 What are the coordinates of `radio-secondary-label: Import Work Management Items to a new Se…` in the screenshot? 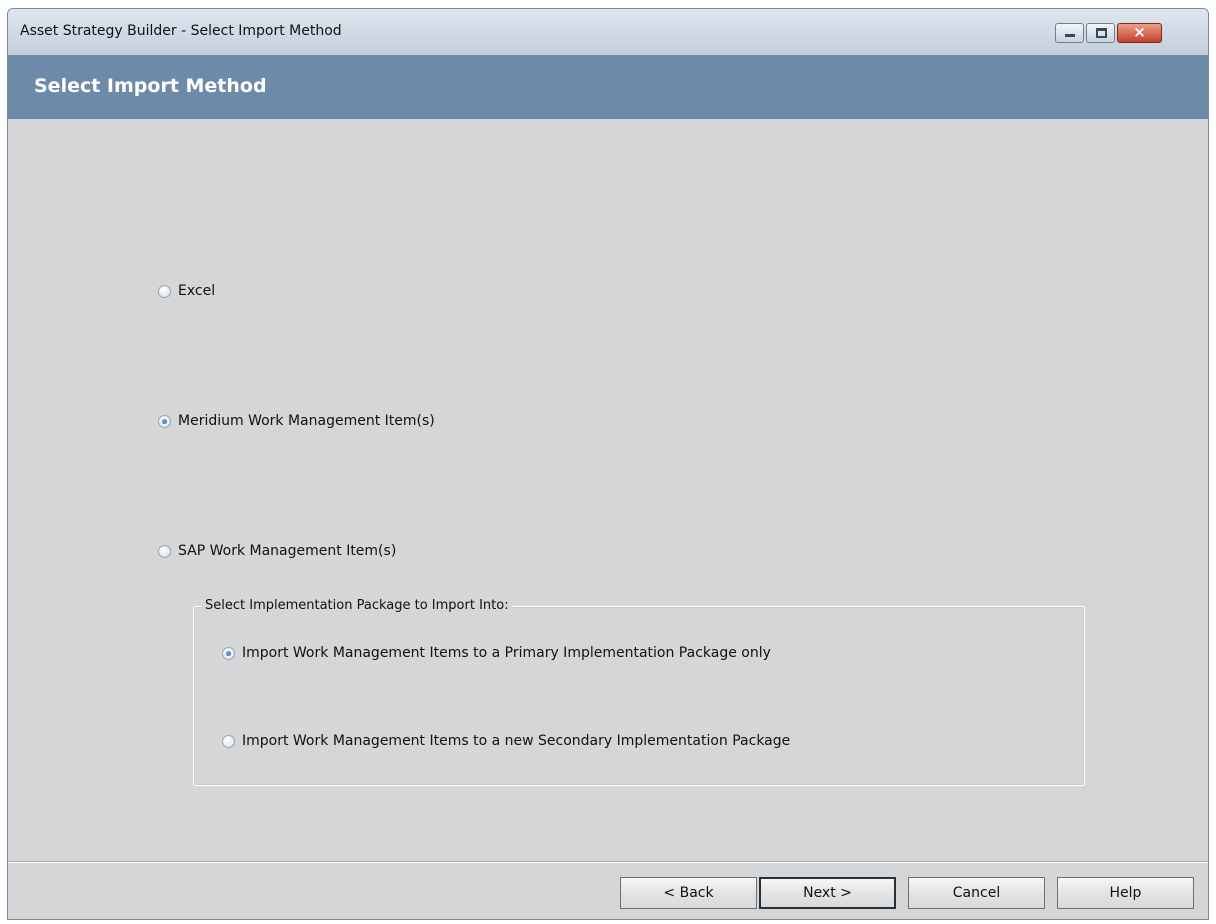 It's located at (516, 741).